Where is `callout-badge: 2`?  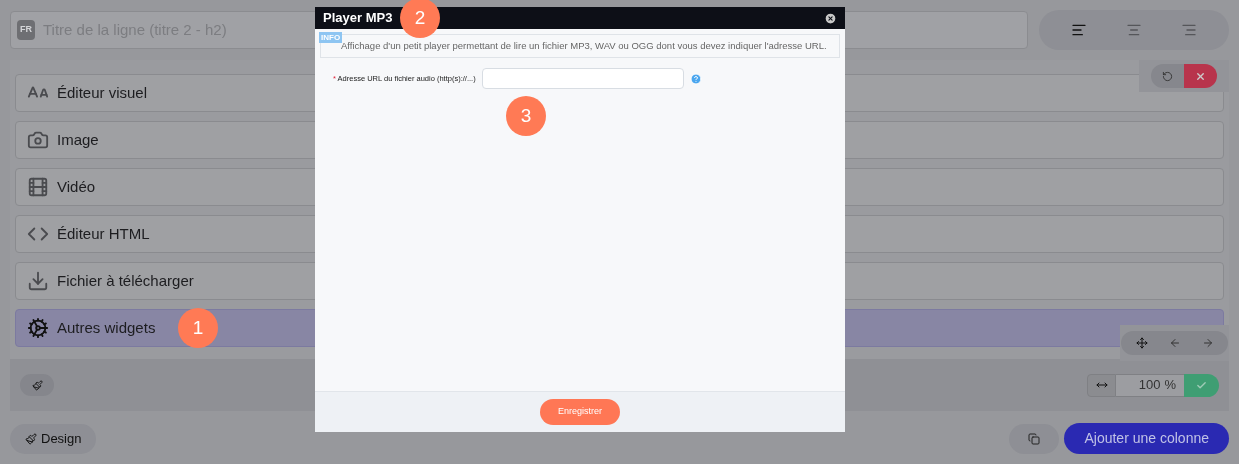
callout-badge: 2 is located at coordinates (420, 19).